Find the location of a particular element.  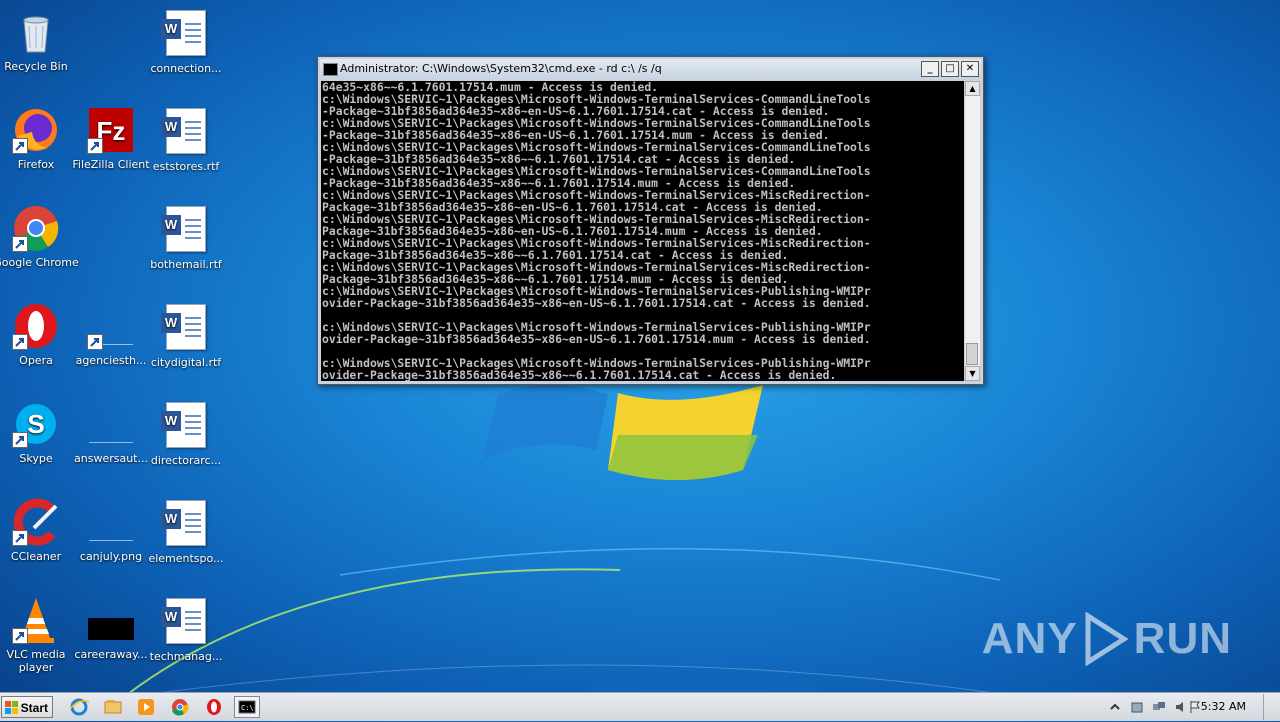

taskbar-chrome is located at coordinates (180, 707).